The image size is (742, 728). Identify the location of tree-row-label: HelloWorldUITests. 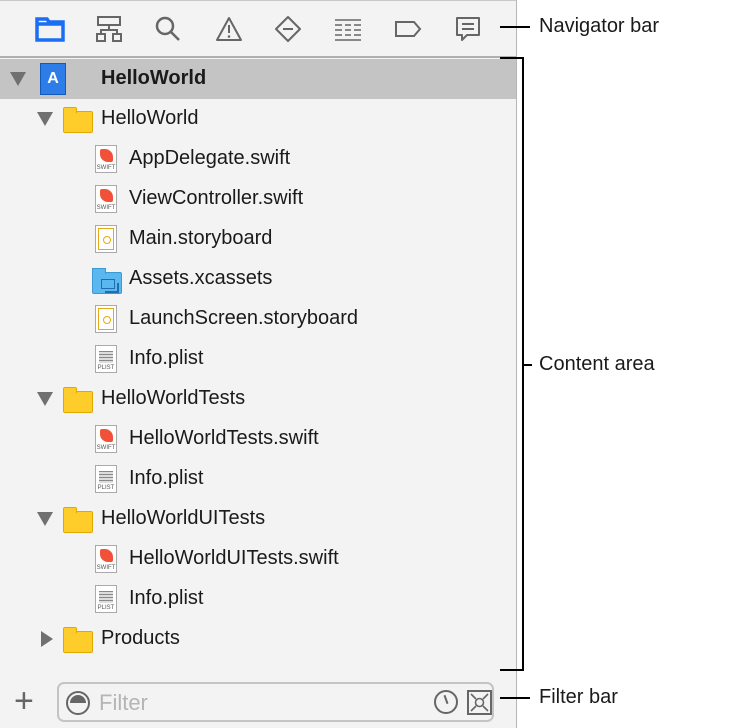
(183, 518).